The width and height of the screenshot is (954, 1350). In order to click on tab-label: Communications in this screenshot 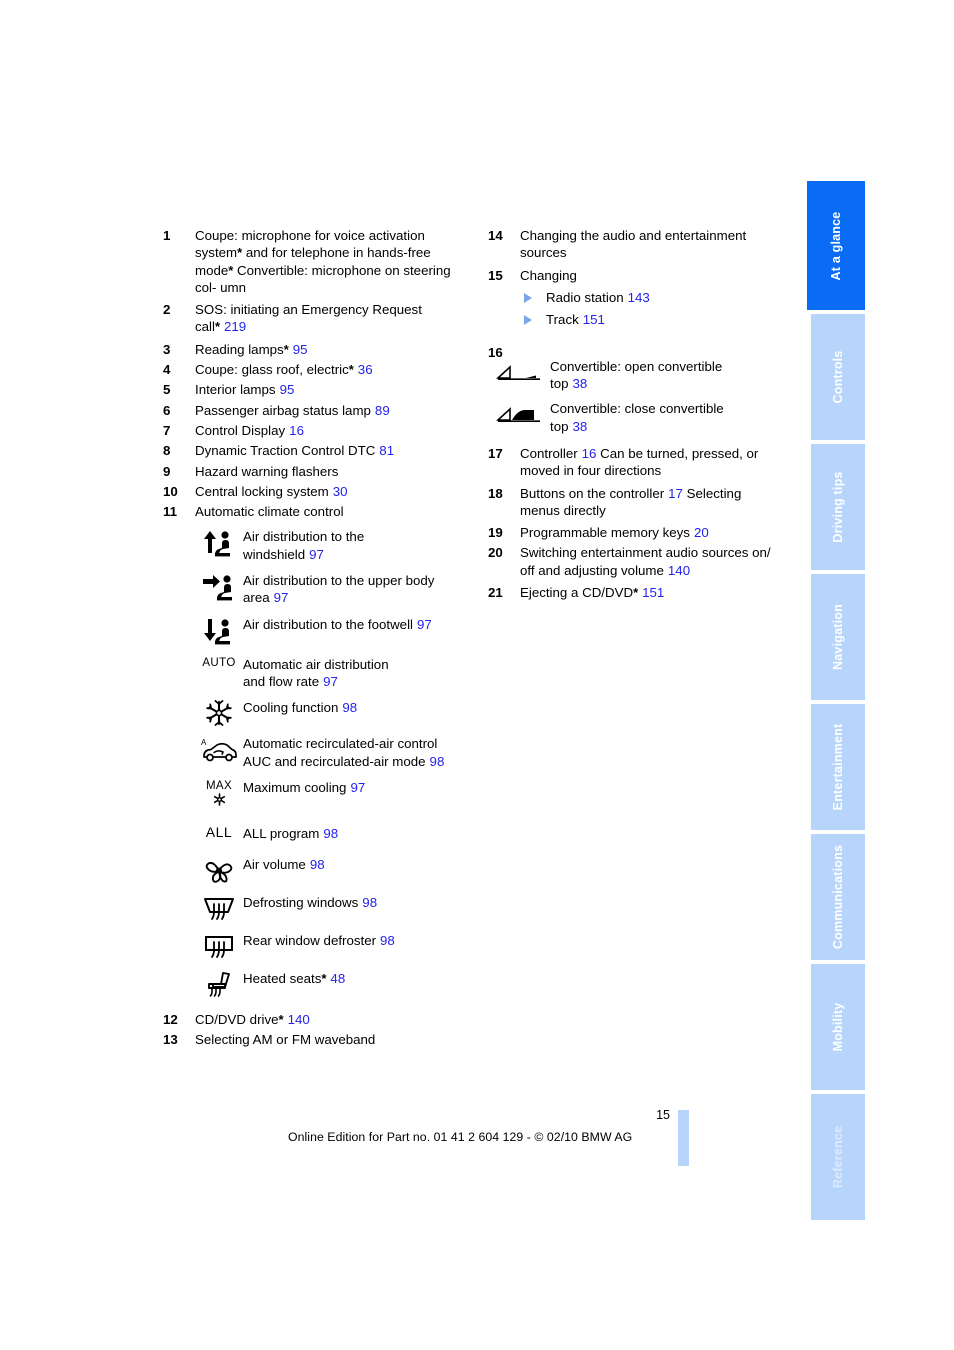, I will do `click(838, 897)`.